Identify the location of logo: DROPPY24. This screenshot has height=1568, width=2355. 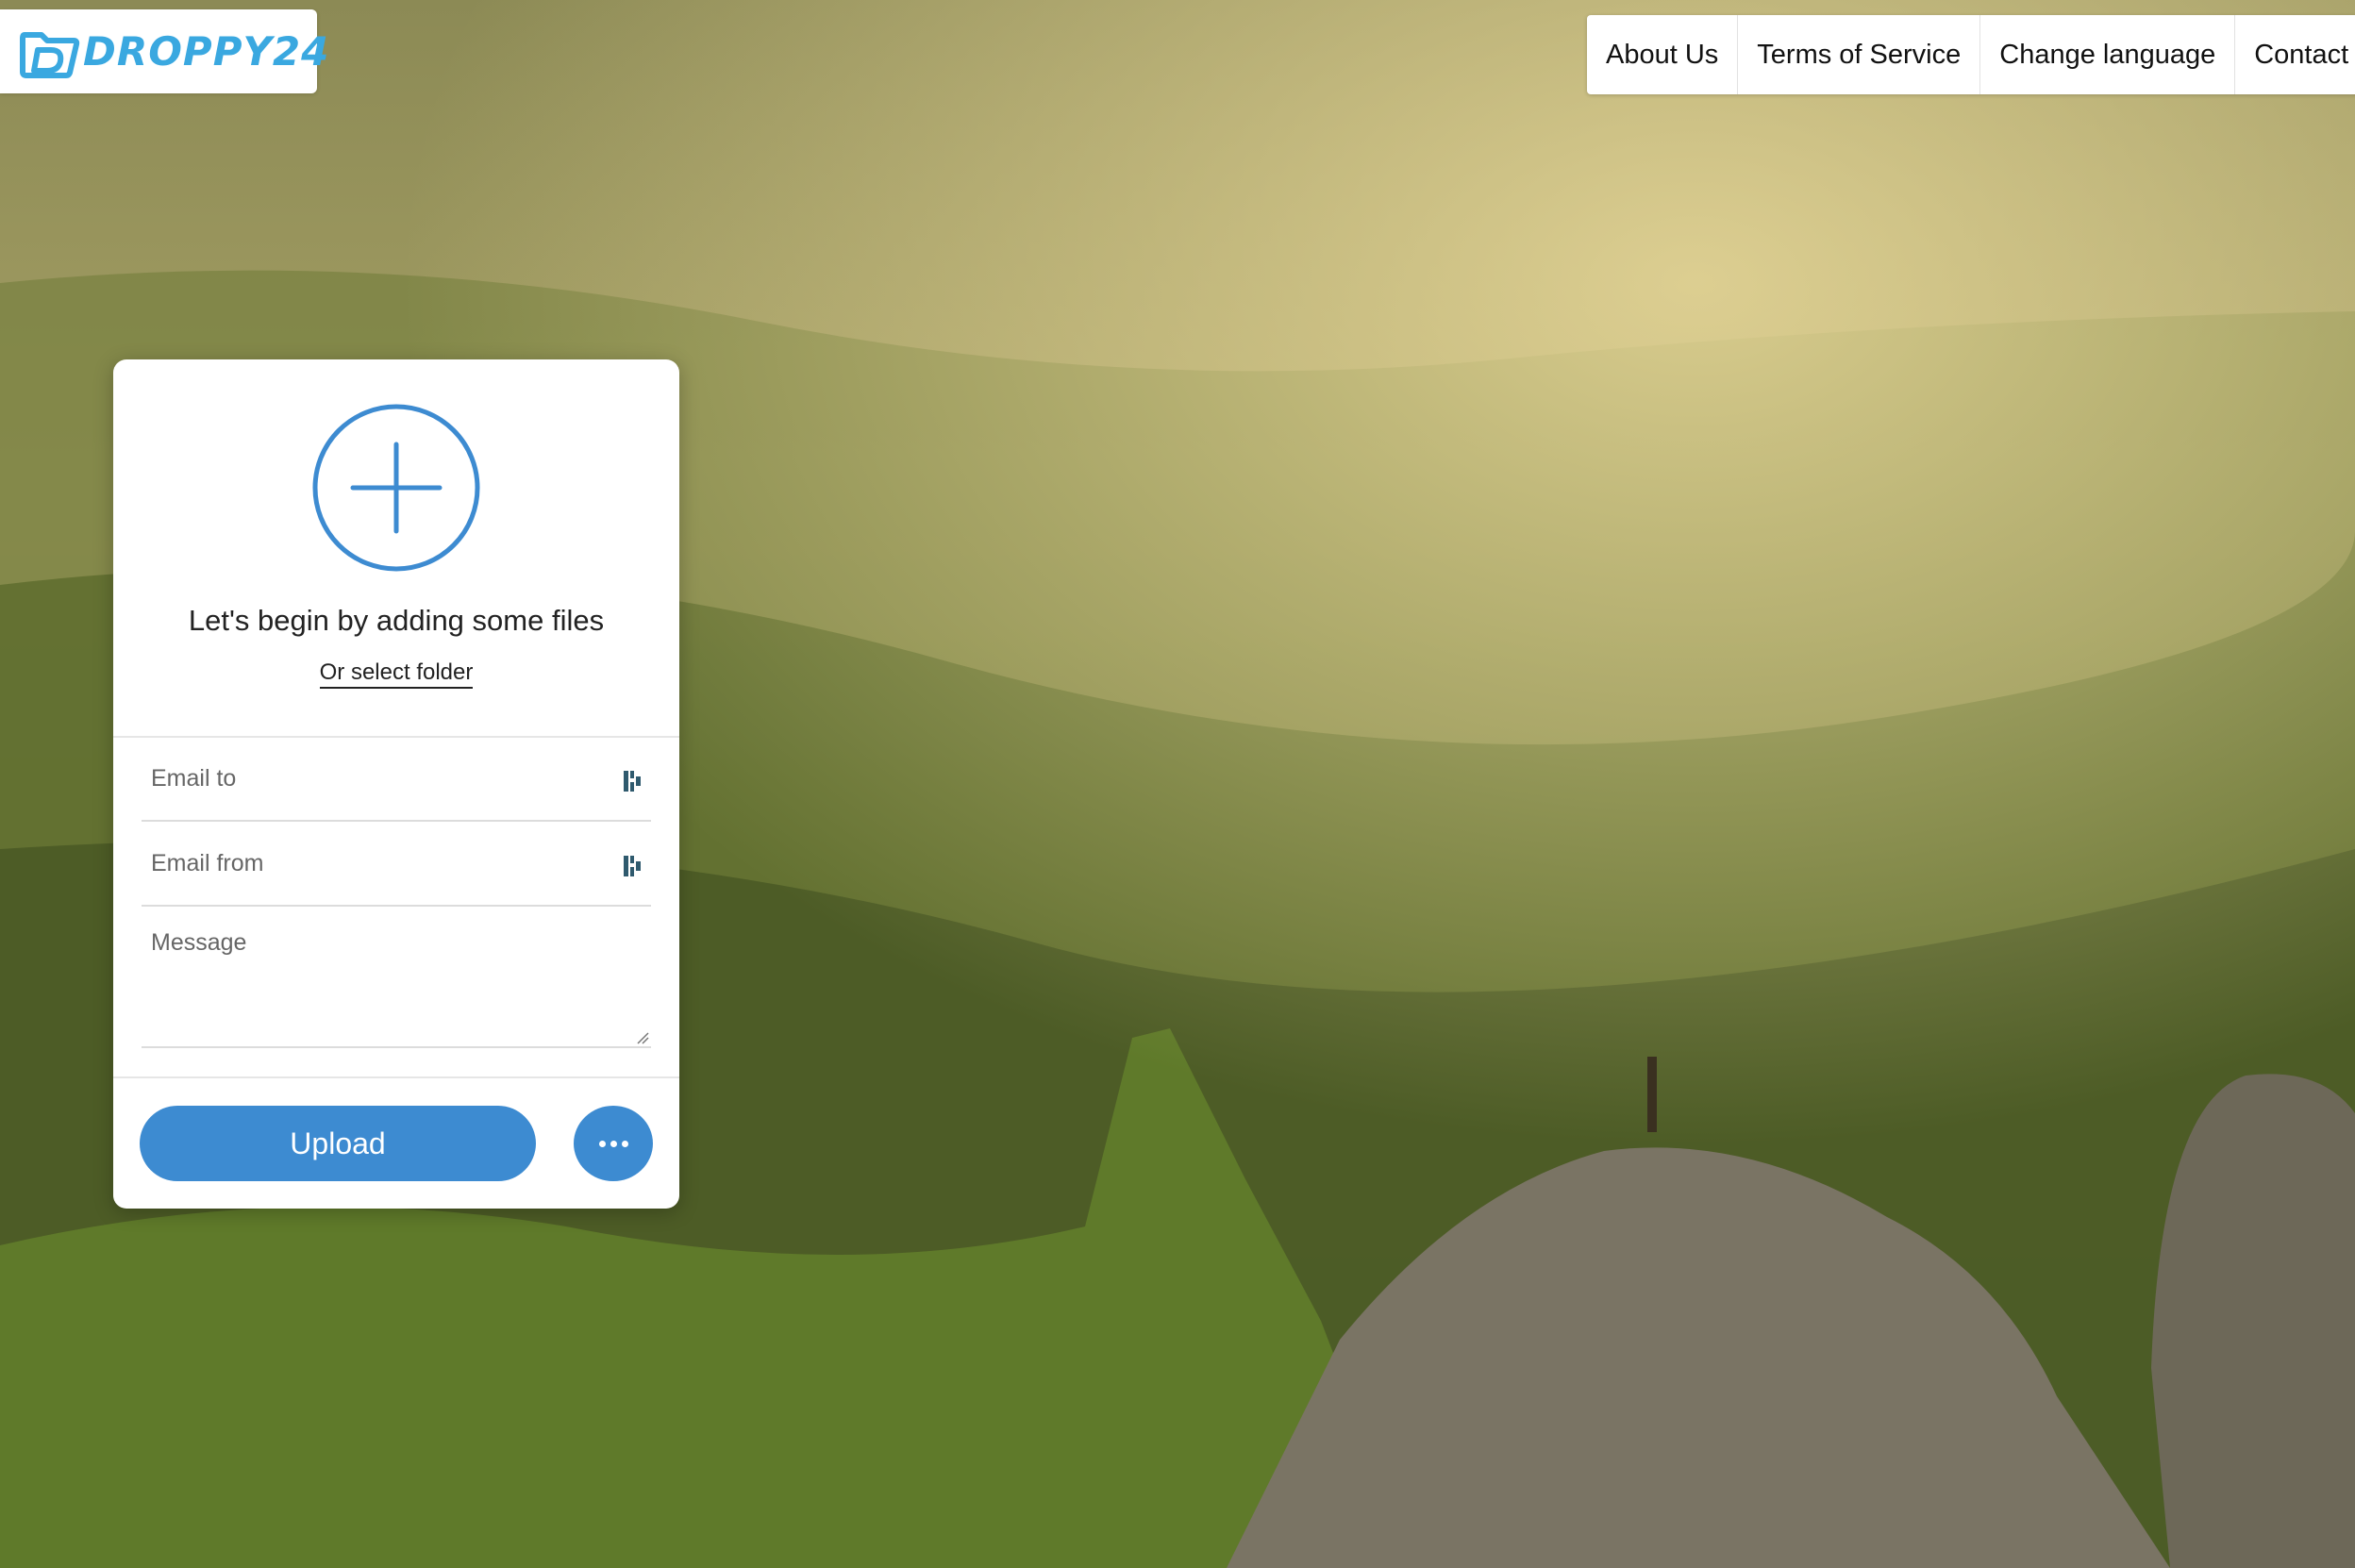
(164, 51).